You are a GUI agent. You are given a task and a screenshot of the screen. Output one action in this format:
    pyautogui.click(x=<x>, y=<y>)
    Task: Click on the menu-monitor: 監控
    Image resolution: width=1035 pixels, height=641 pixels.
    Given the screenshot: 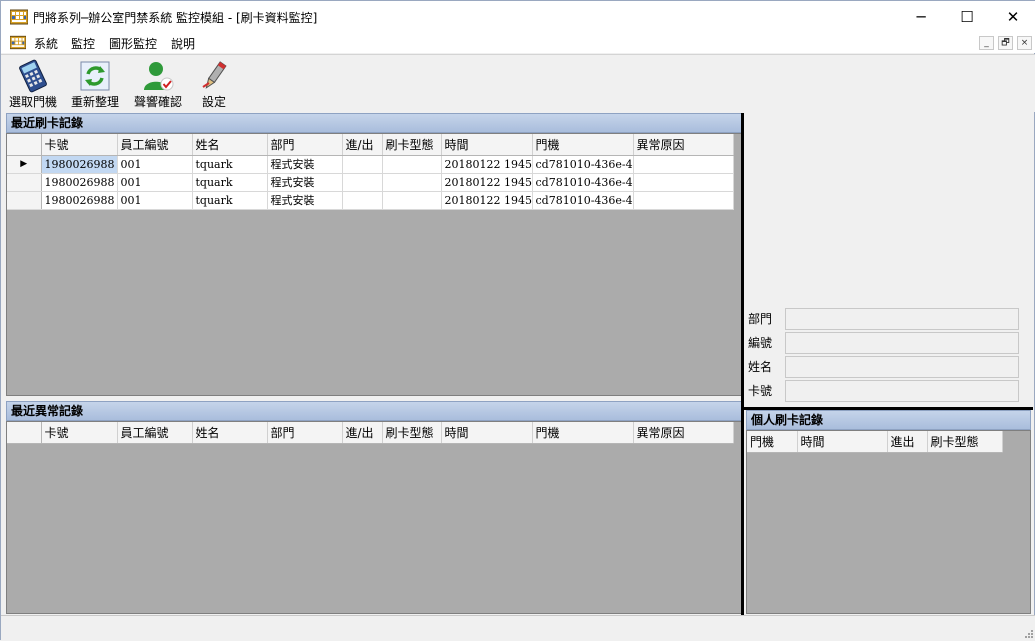 What is the action you would take?
    pyautogui.click(x=83, y=43)
    